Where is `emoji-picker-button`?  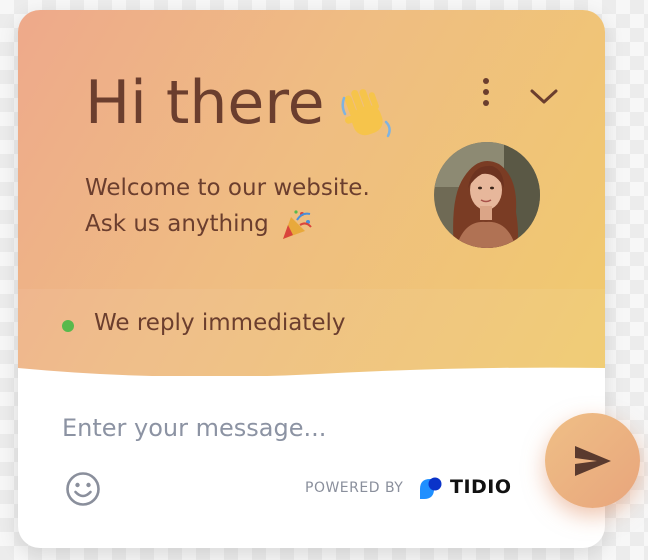 emoji-picker-button is located at coordinates (83, 489).